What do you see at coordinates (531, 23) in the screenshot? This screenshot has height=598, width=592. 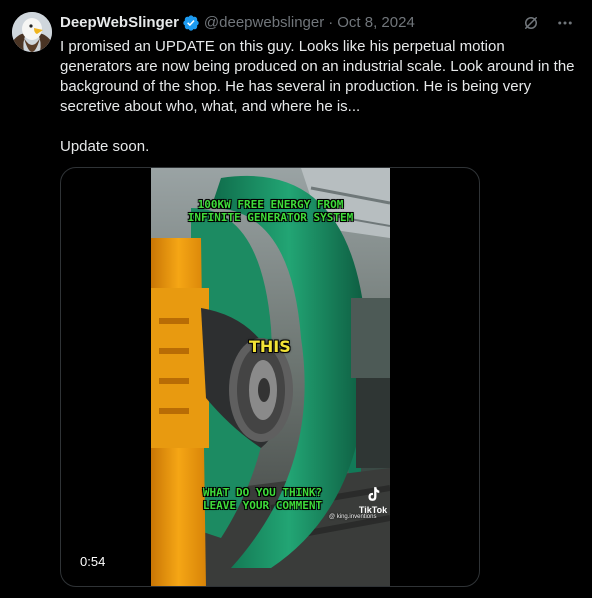 I see `grok-icon` at bounding box center [531, 23].